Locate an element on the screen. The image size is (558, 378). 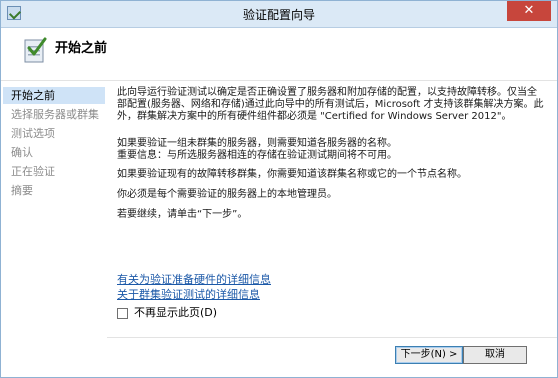
nav-item-validating: 正在验证 is located at coordinates (54, 171).